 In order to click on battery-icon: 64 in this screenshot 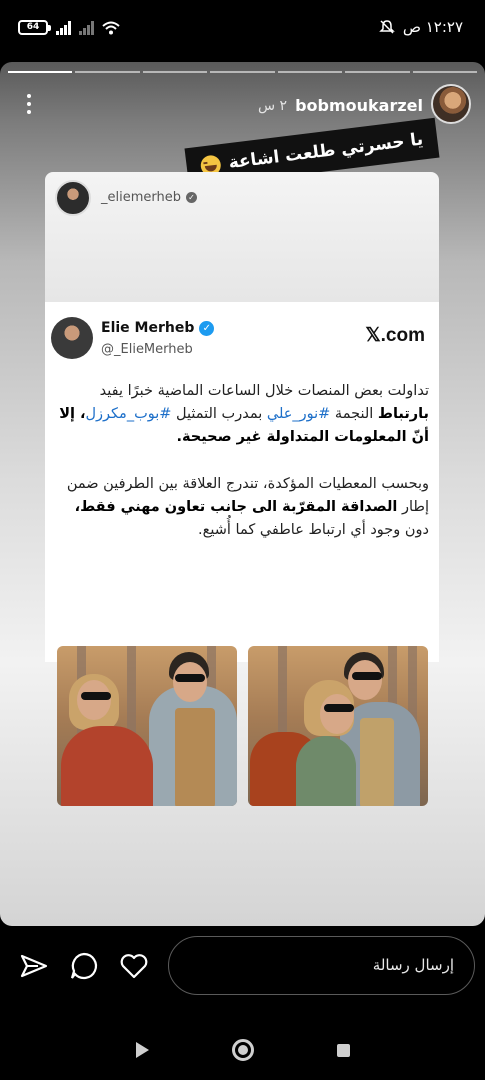, I will do `click(34, 27)`.